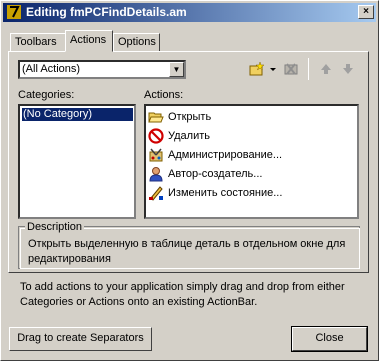 This screenshot has height=361, width=379. Describe the element at coordinates (77, 161) in the screenshot. I see `categories-list: (No Category)` at that location.